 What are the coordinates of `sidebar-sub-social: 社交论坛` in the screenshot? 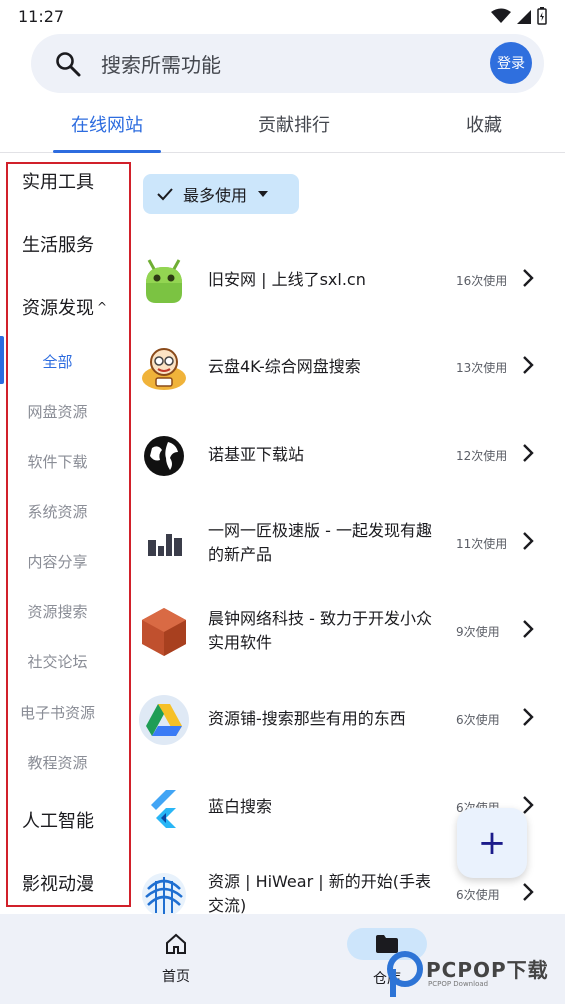 It's located at (57, 661).